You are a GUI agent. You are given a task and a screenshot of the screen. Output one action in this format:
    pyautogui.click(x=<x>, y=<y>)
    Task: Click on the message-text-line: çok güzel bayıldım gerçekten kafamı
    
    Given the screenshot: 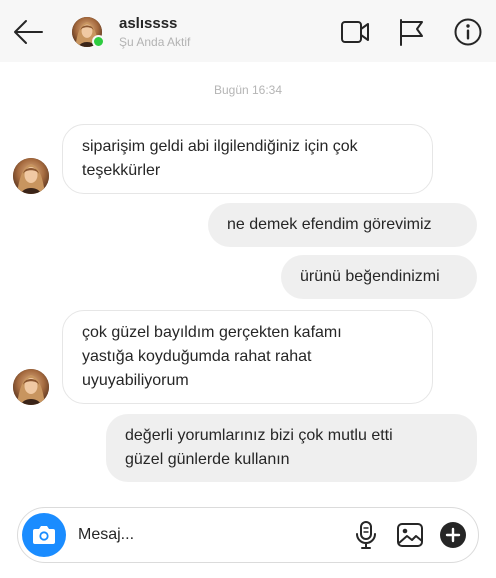 What is the action you would take?
    pyautogui.click(x=212, y=332)
    